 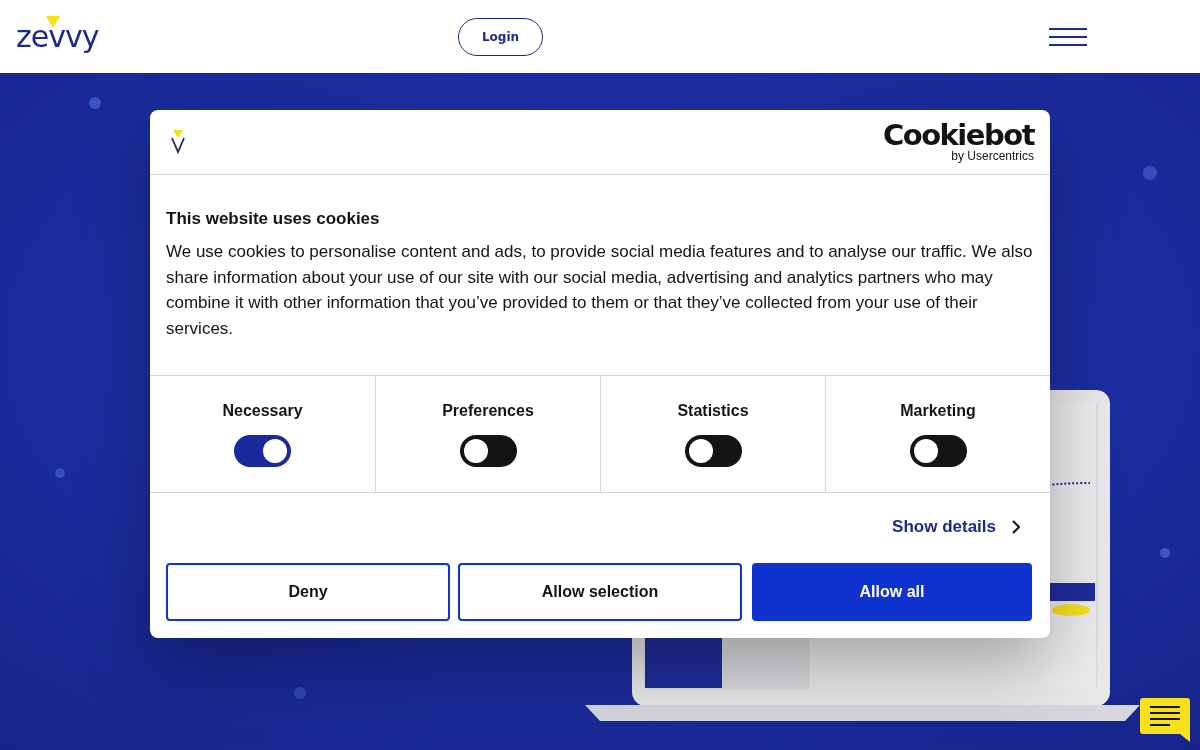 What do you see at coordinates (892, 592) in the screenshot?
I see `consent-button: Allow all` at bounding box center [892, 592].